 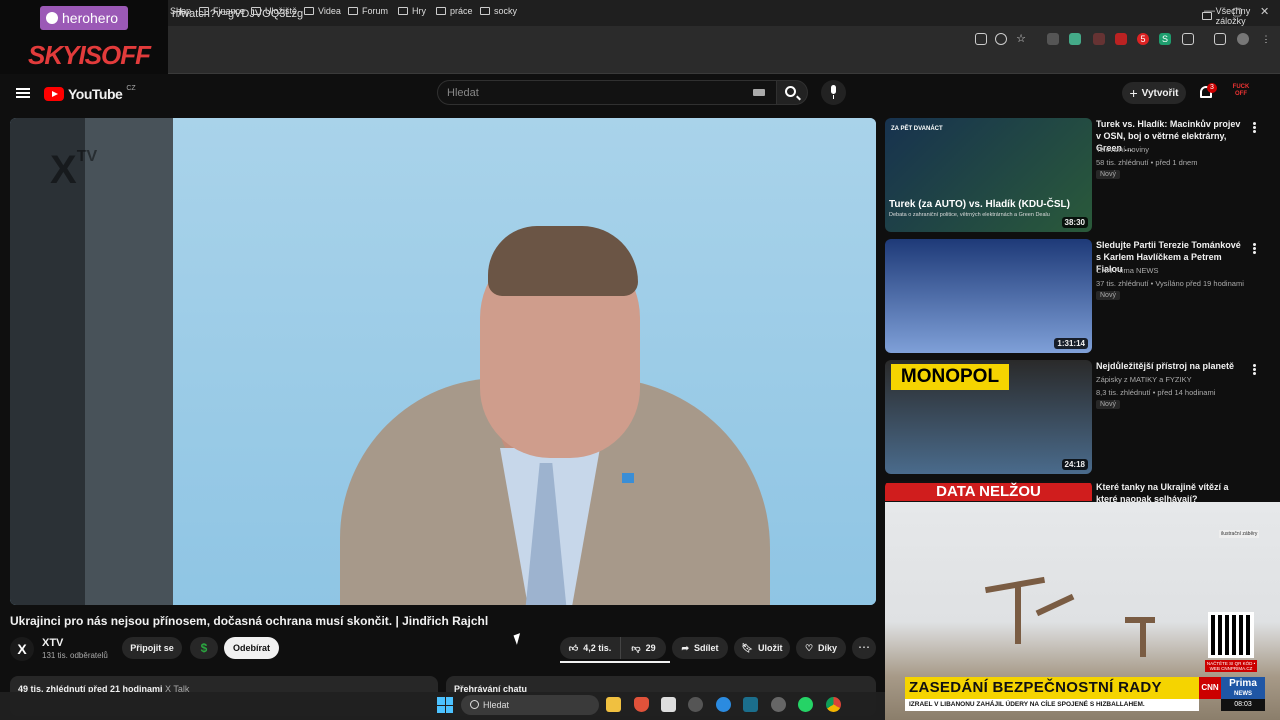 What do you see at coordinates (22, 649) in the screenshot?
I see `channel-avatar: X` at bounding box center [22, 649].